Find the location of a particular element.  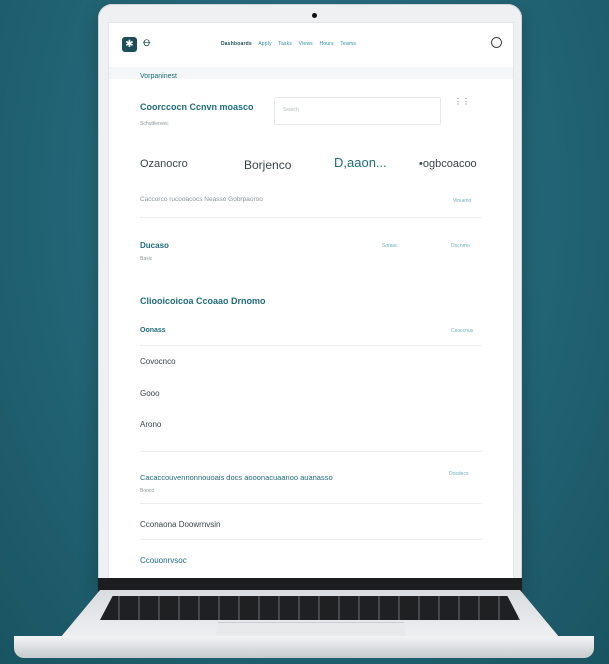

stats-link: Vinueno is located at coordinates (462, 201).